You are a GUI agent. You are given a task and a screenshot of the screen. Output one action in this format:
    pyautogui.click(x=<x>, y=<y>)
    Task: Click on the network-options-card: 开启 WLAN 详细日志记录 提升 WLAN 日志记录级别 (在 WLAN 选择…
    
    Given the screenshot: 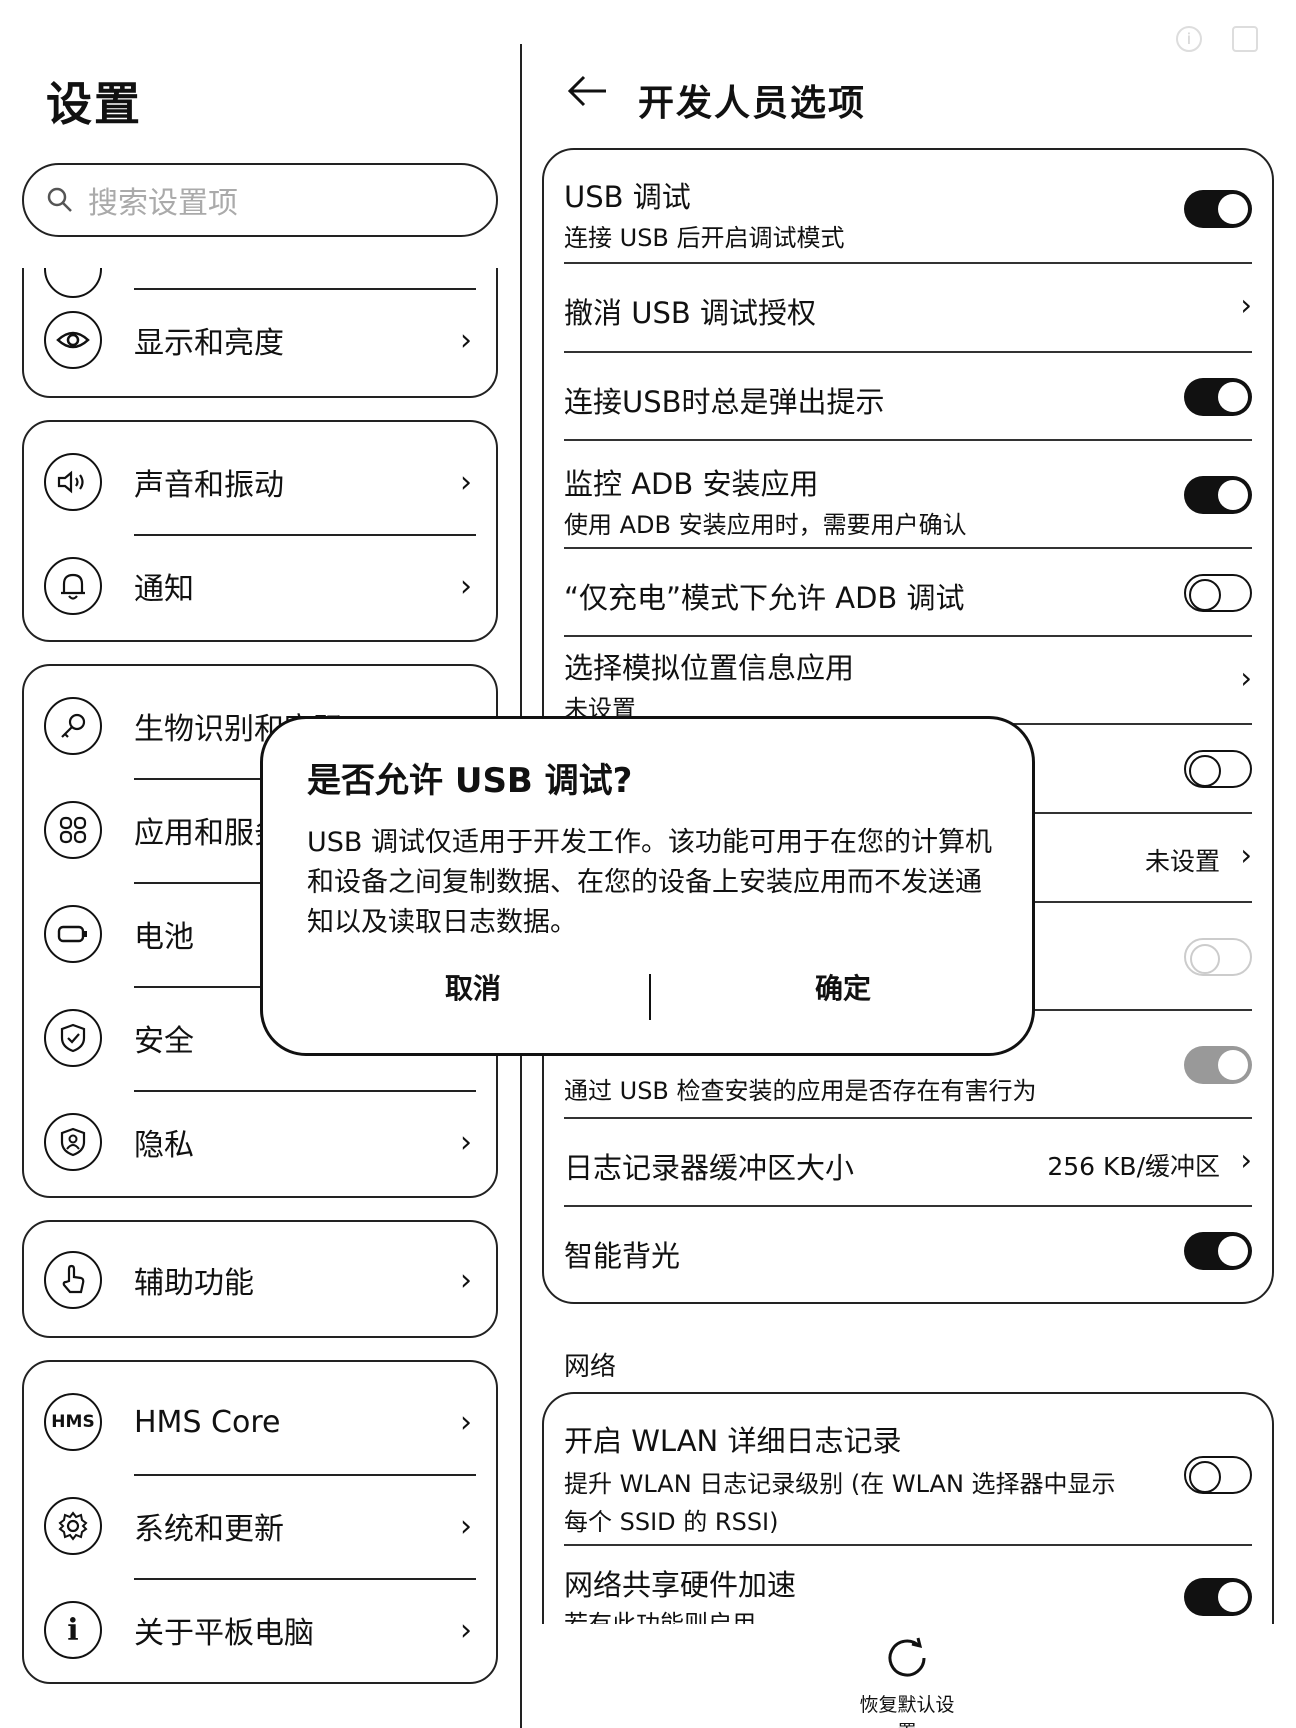 What is the action you would take?
    pyautogui.click(x=908, y=1508)
    